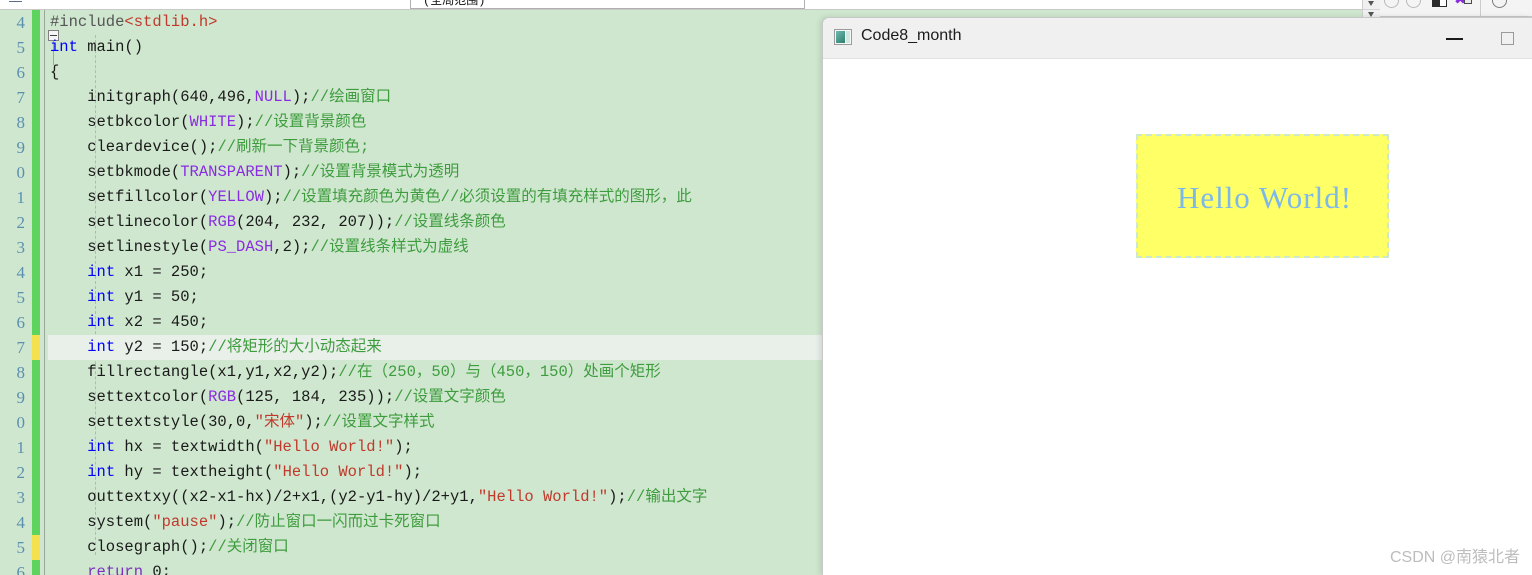 This screenshot has width=1532, height=575. I want to click on line-number: 2, so click(21, 222).